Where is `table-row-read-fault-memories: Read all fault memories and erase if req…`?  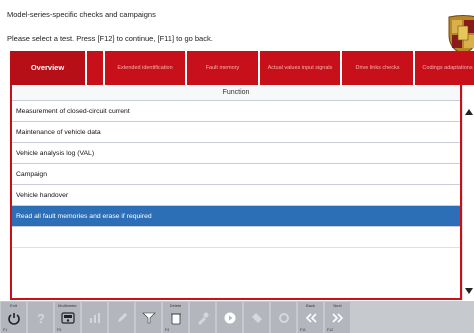
table-row-read-fault-memories: Read all fault memories and erase if req… is located at coordinates (236, 216).